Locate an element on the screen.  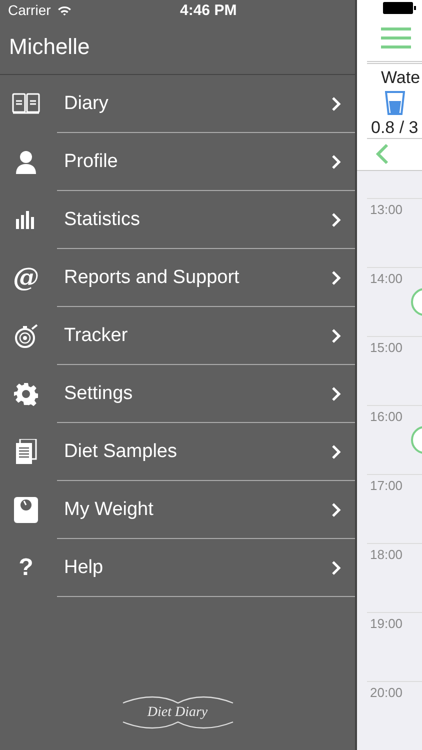
status-time: 4:46 PM is located at coordinates (208, 10).